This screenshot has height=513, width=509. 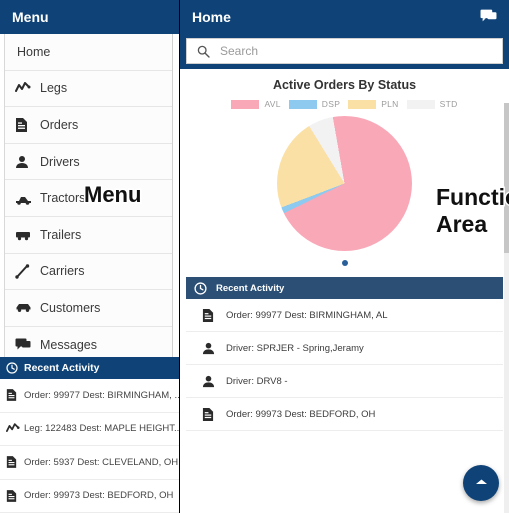 What do you see at coordinates (101, 462) in the screenshot?
I see `list-item-label: Order: 5937 Dest: CLEVELAND, OH` at bounding box center [101, 462].